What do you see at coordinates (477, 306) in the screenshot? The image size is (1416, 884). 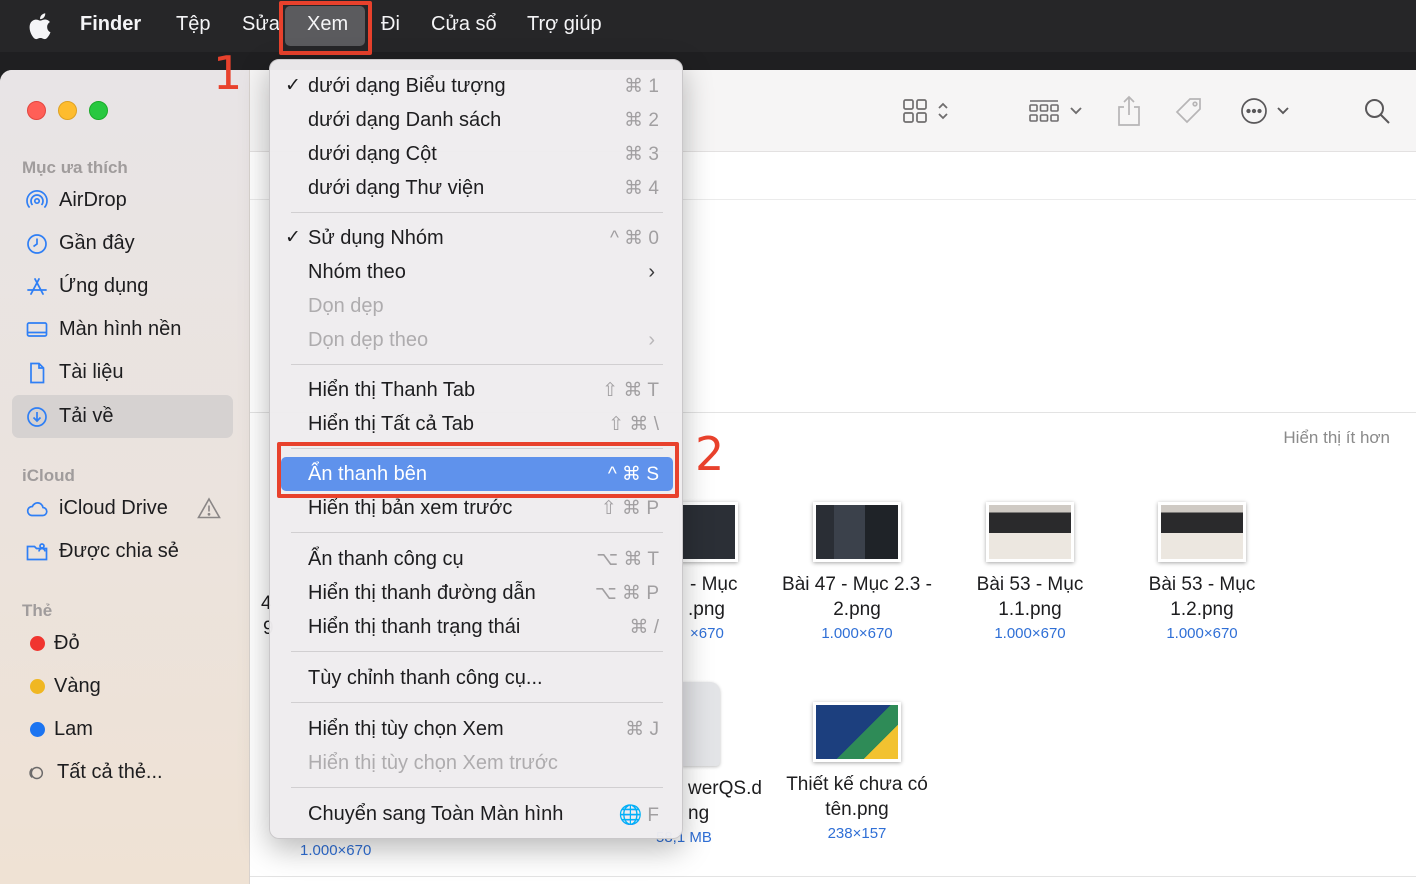 I see `menu-item-clean-up: Dọn dẹp` at bounding box center [477, 306].